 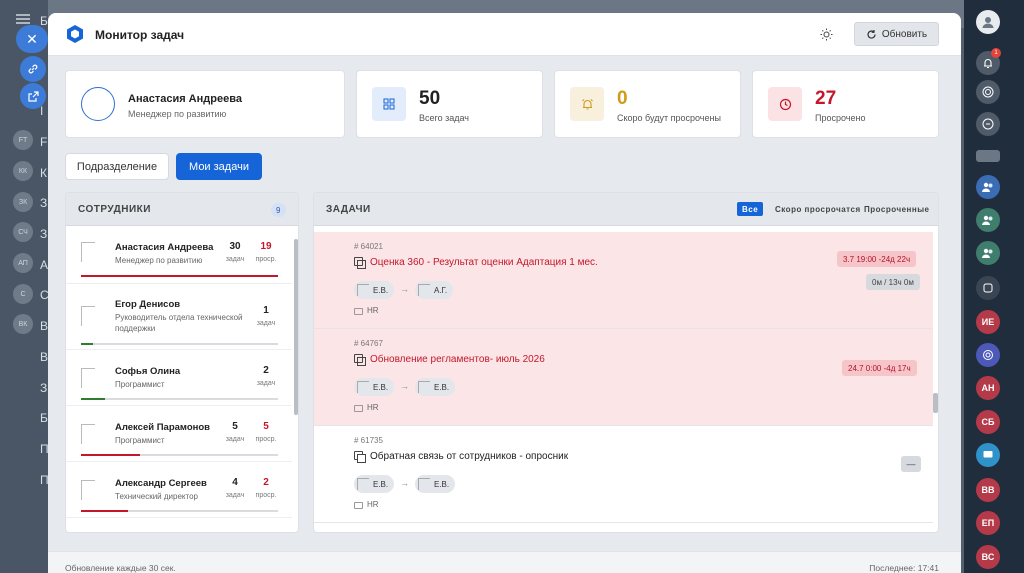 I want to click on chat-icon, so click(x=988, y=124).